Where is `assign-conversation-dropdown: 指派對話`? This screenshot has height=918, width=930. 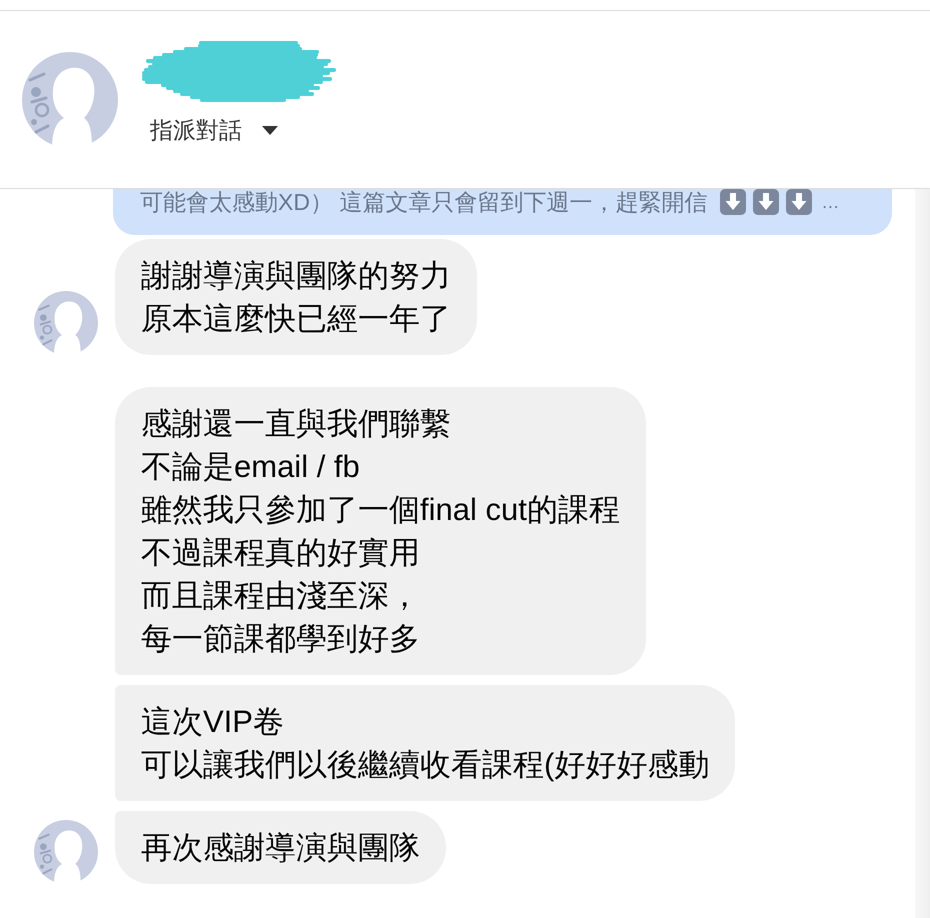
assign-conversation-dropdown: 指派對話 is located at coordinates (214, 130).